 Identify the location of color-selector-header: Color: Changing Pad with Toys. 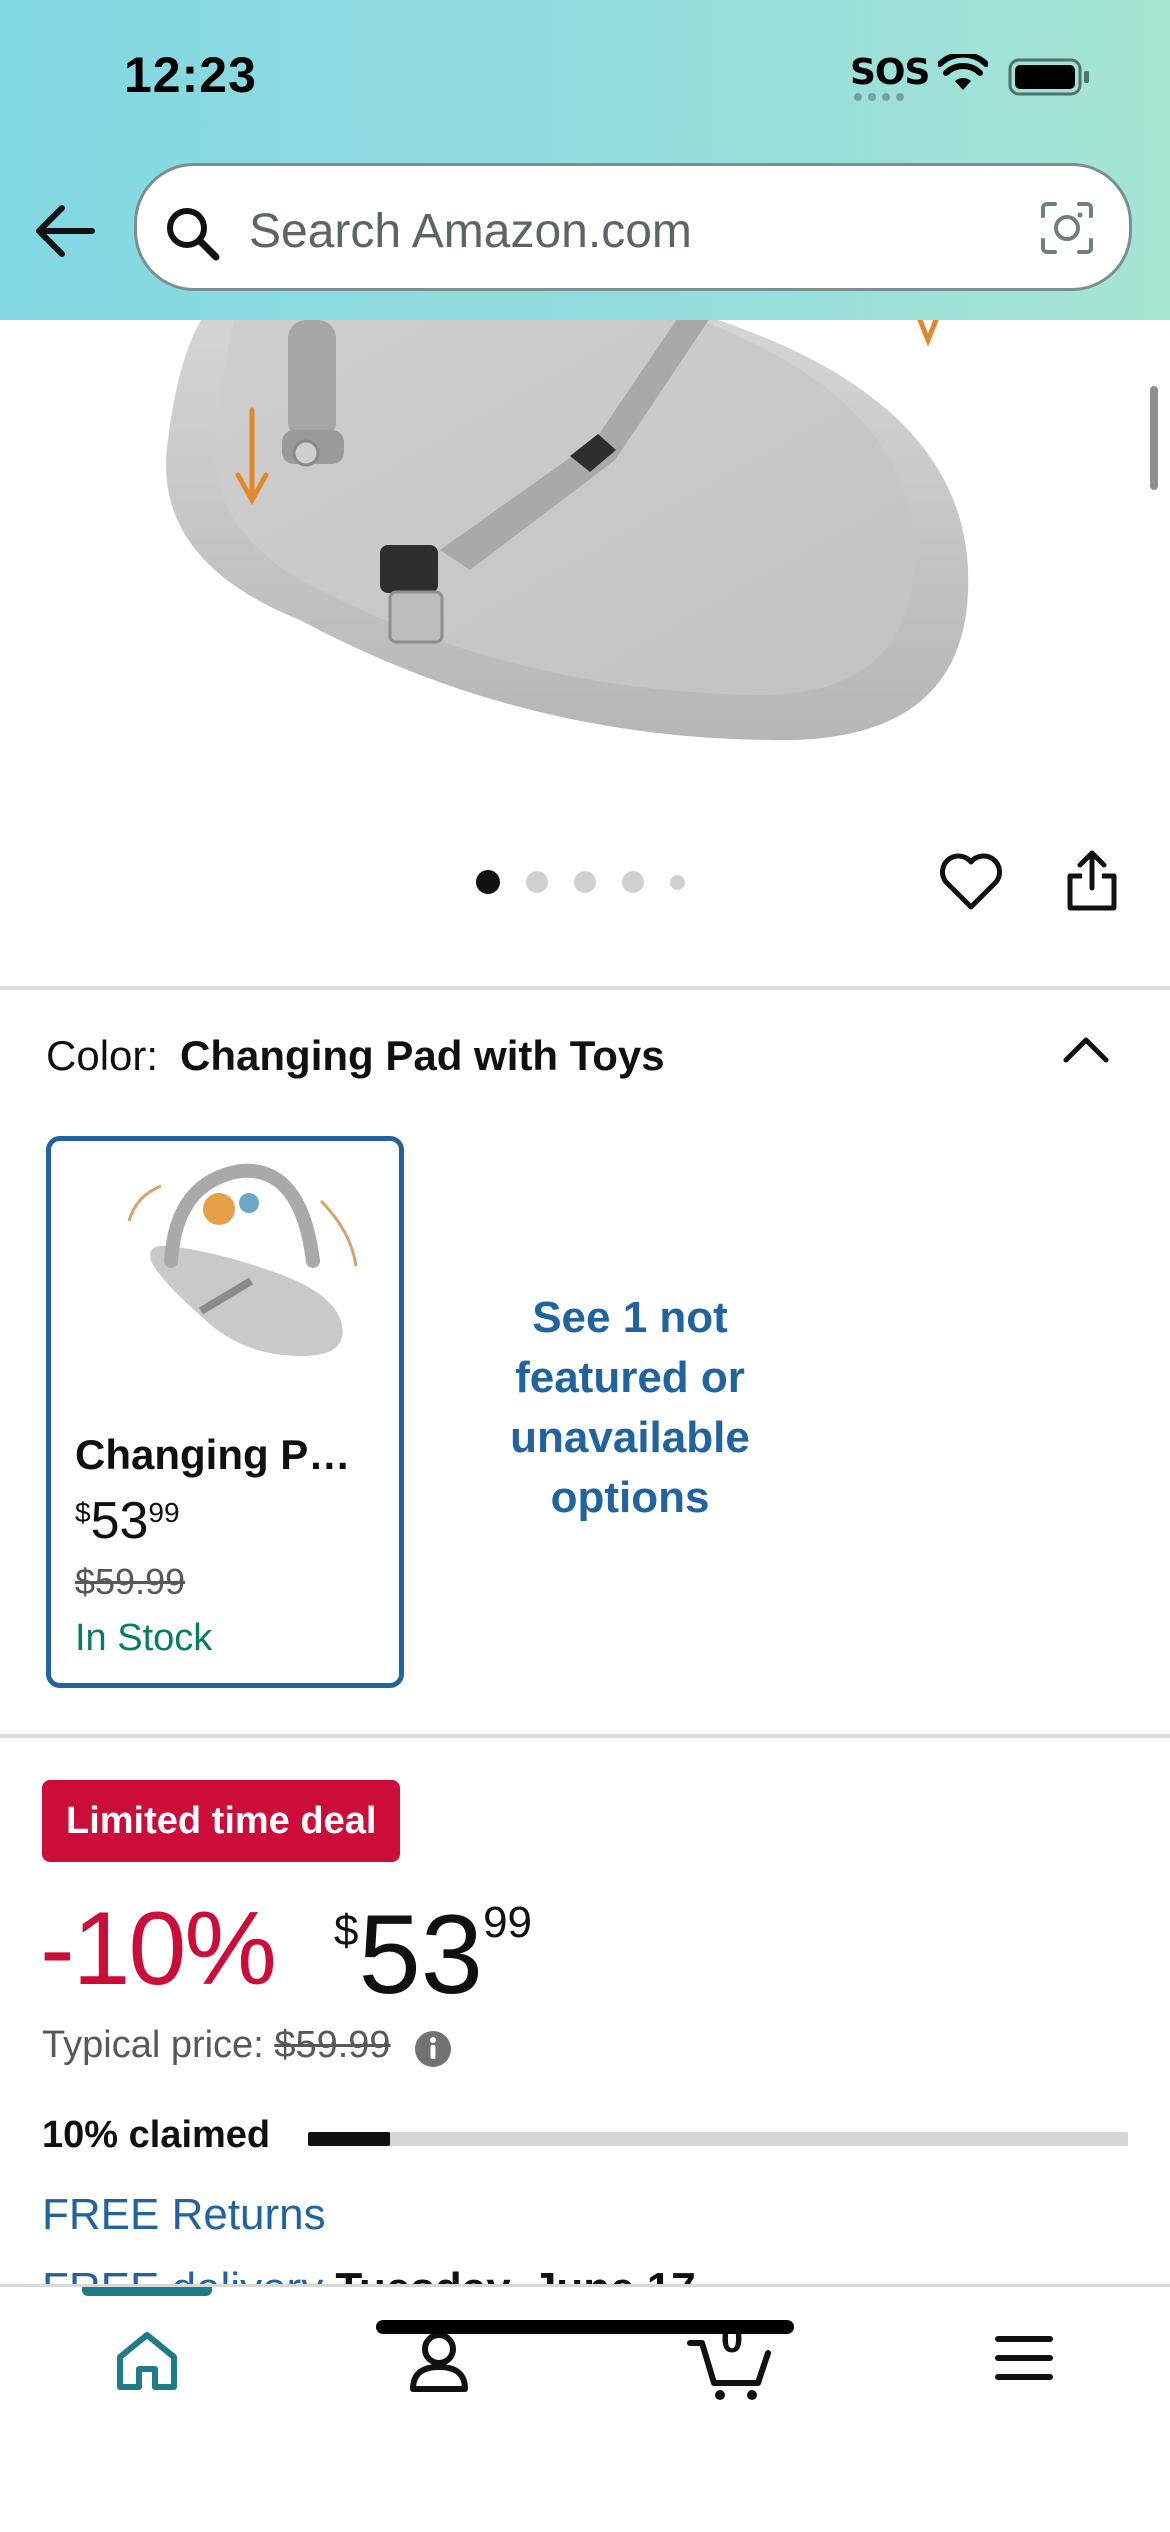
(355, 1056).